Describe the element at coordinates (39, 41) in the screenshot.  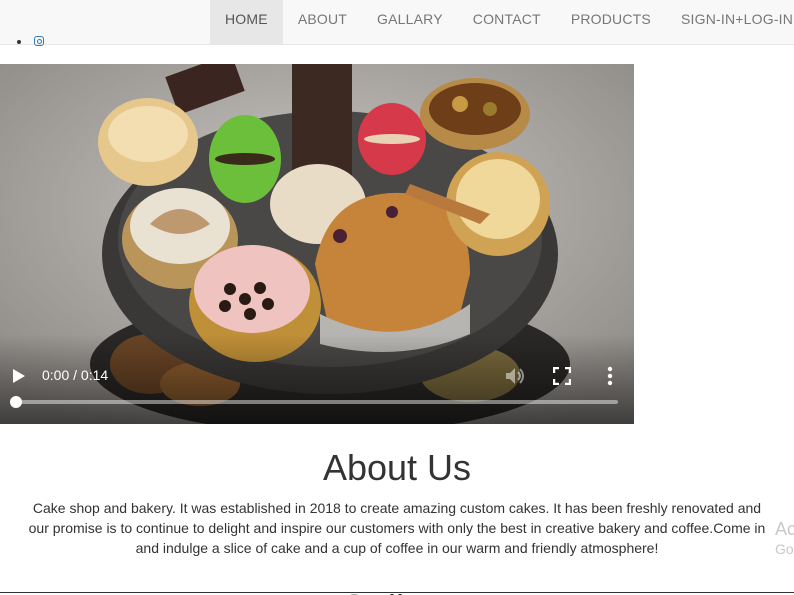
I see `instagram-icon` at that location.